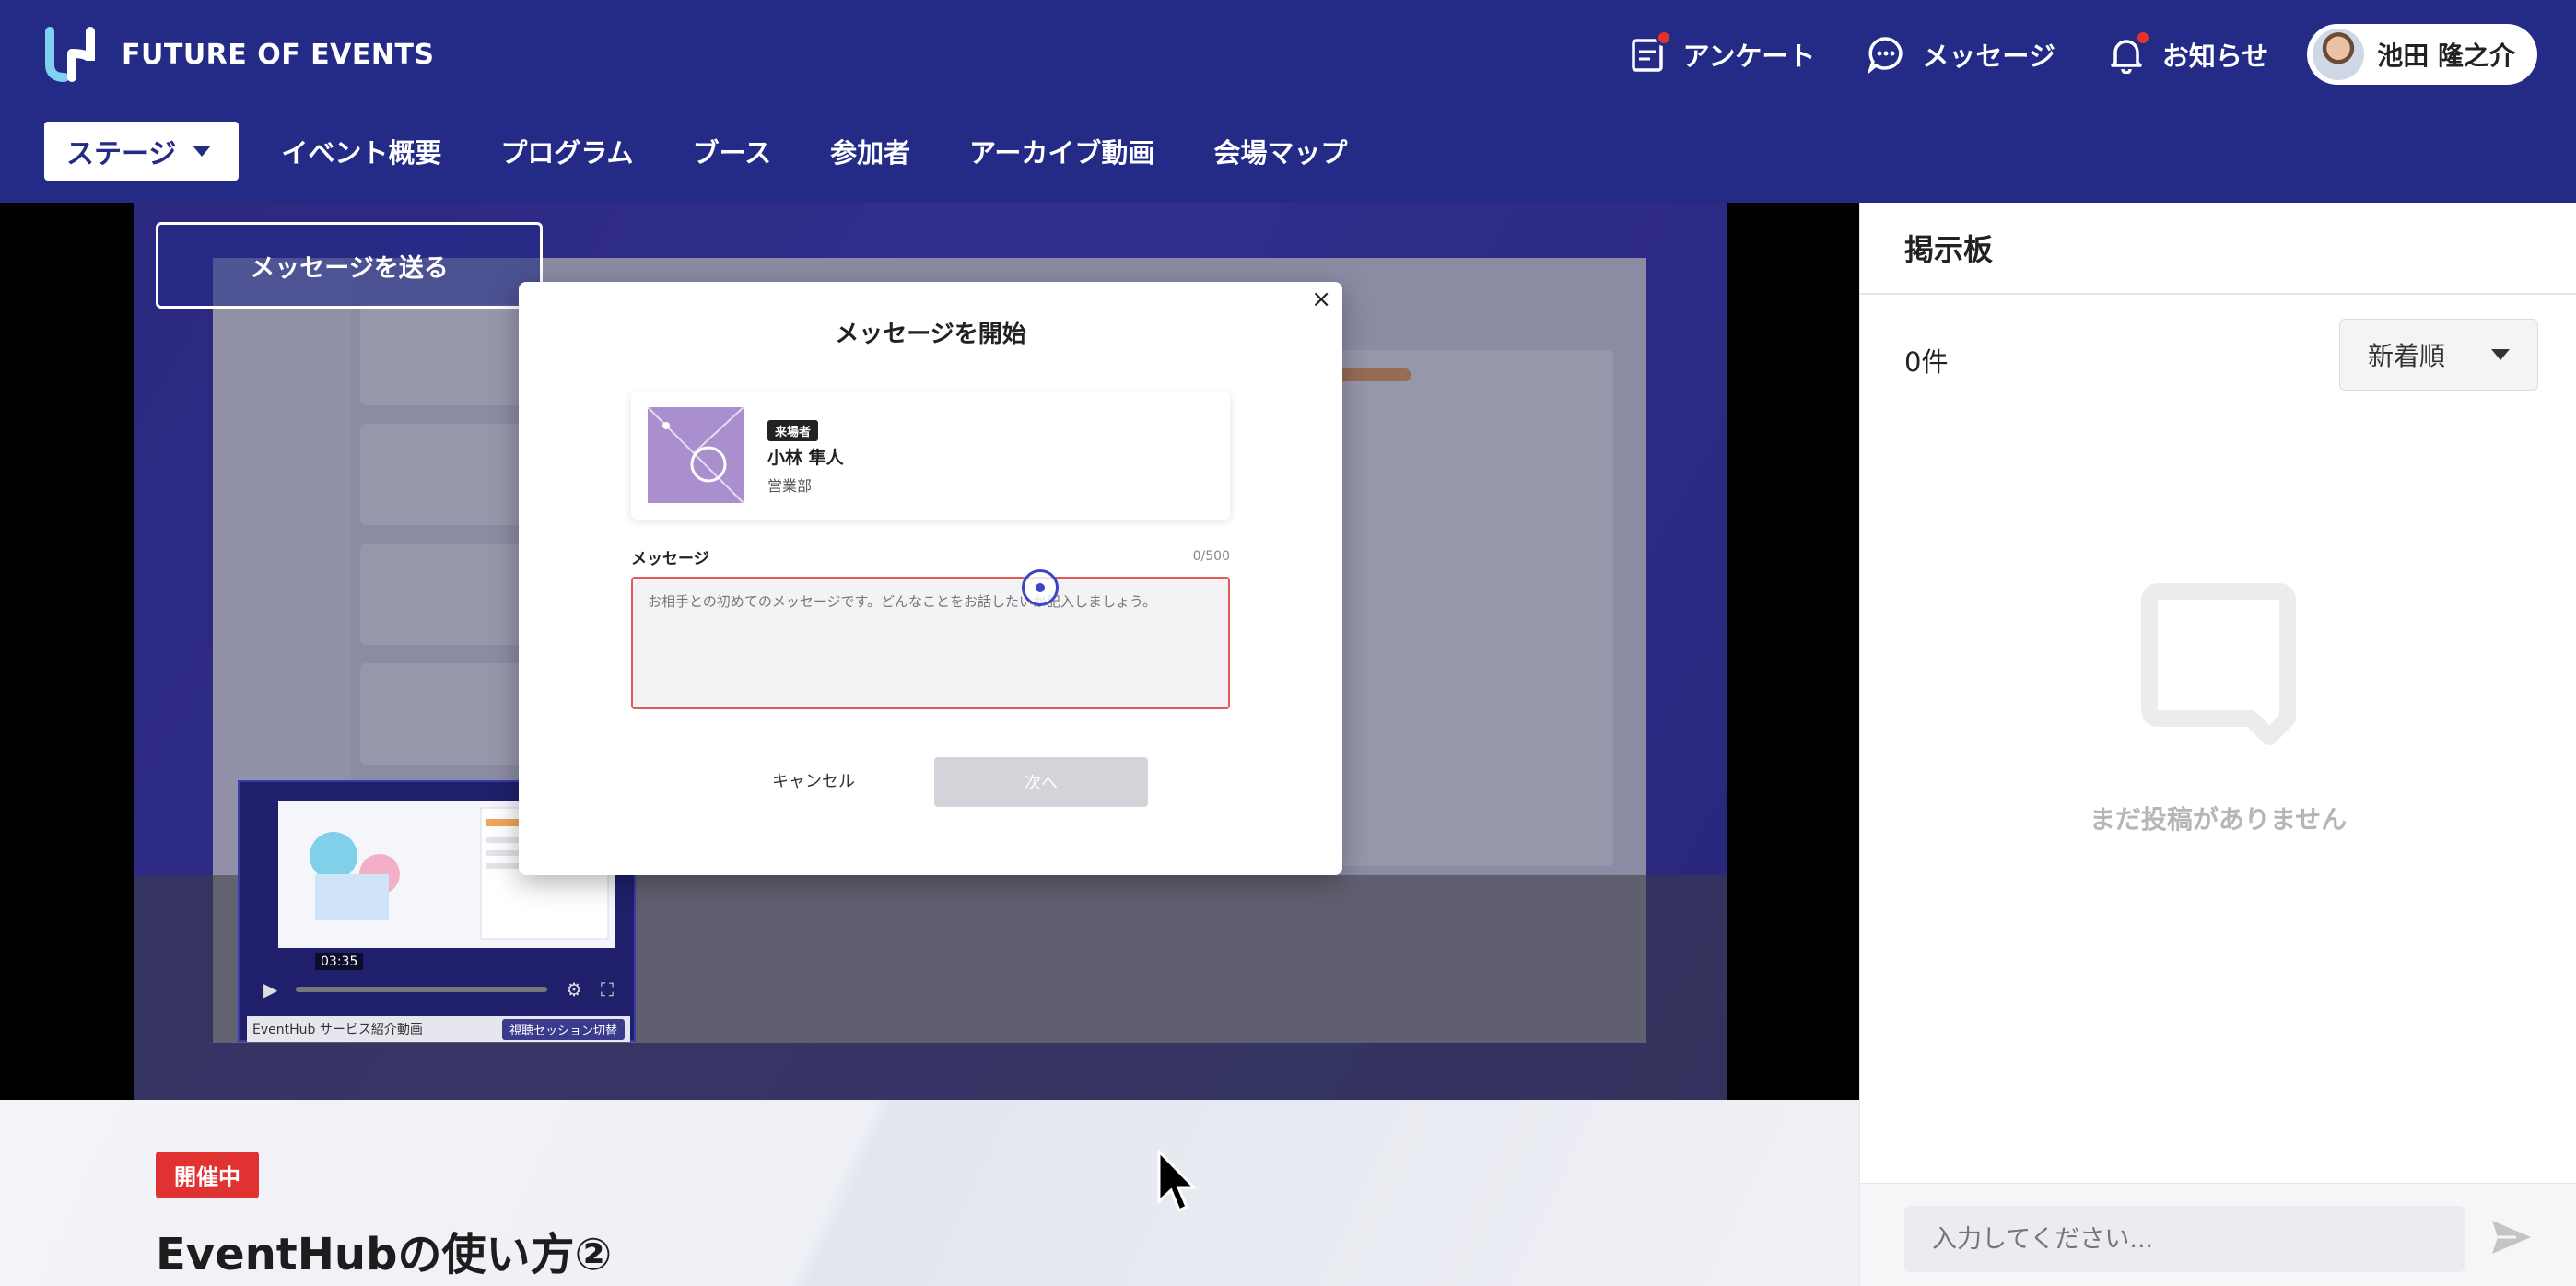 The width and height of the screenshot is (2576, 1286). I want to click on recipient-department: 営業部, so click(790, 486).